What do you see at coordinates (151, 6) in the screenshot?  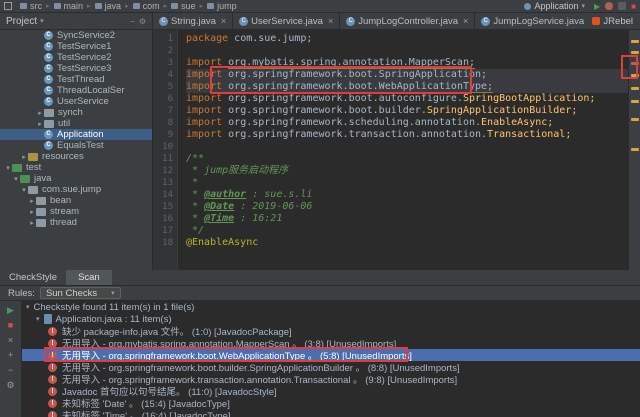 I see `breadcrumb-label: com` at bounding box center [151, 6].